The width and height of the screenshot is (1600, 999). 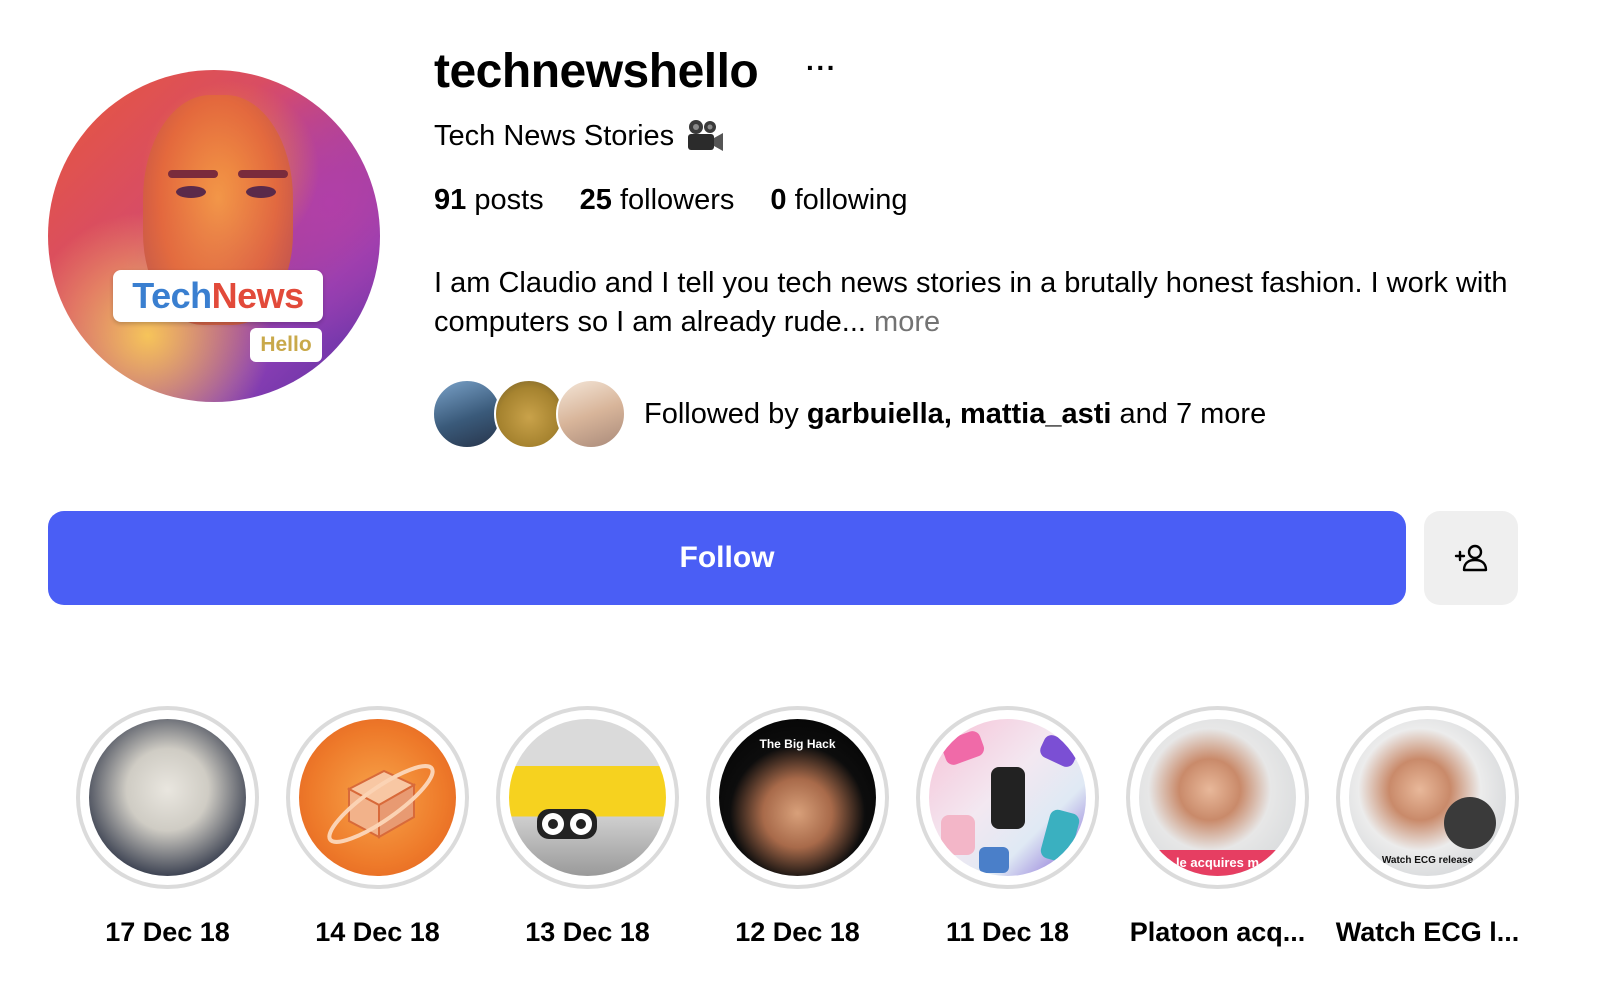 I want to click on highlight-item: 13 Dec 18, so click(x=587, y=827).